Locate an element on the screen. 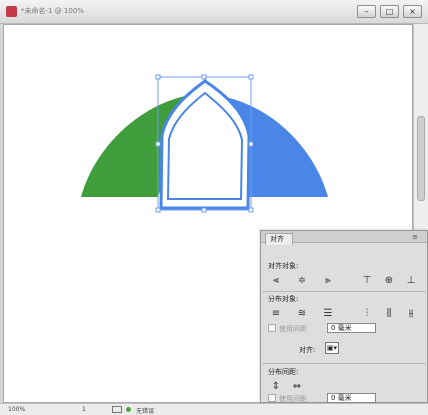 This screenshot has width=428, height=415. distribute-spacing-toolbar: ⇕ ⇔ is located at coordinates (346, 387).